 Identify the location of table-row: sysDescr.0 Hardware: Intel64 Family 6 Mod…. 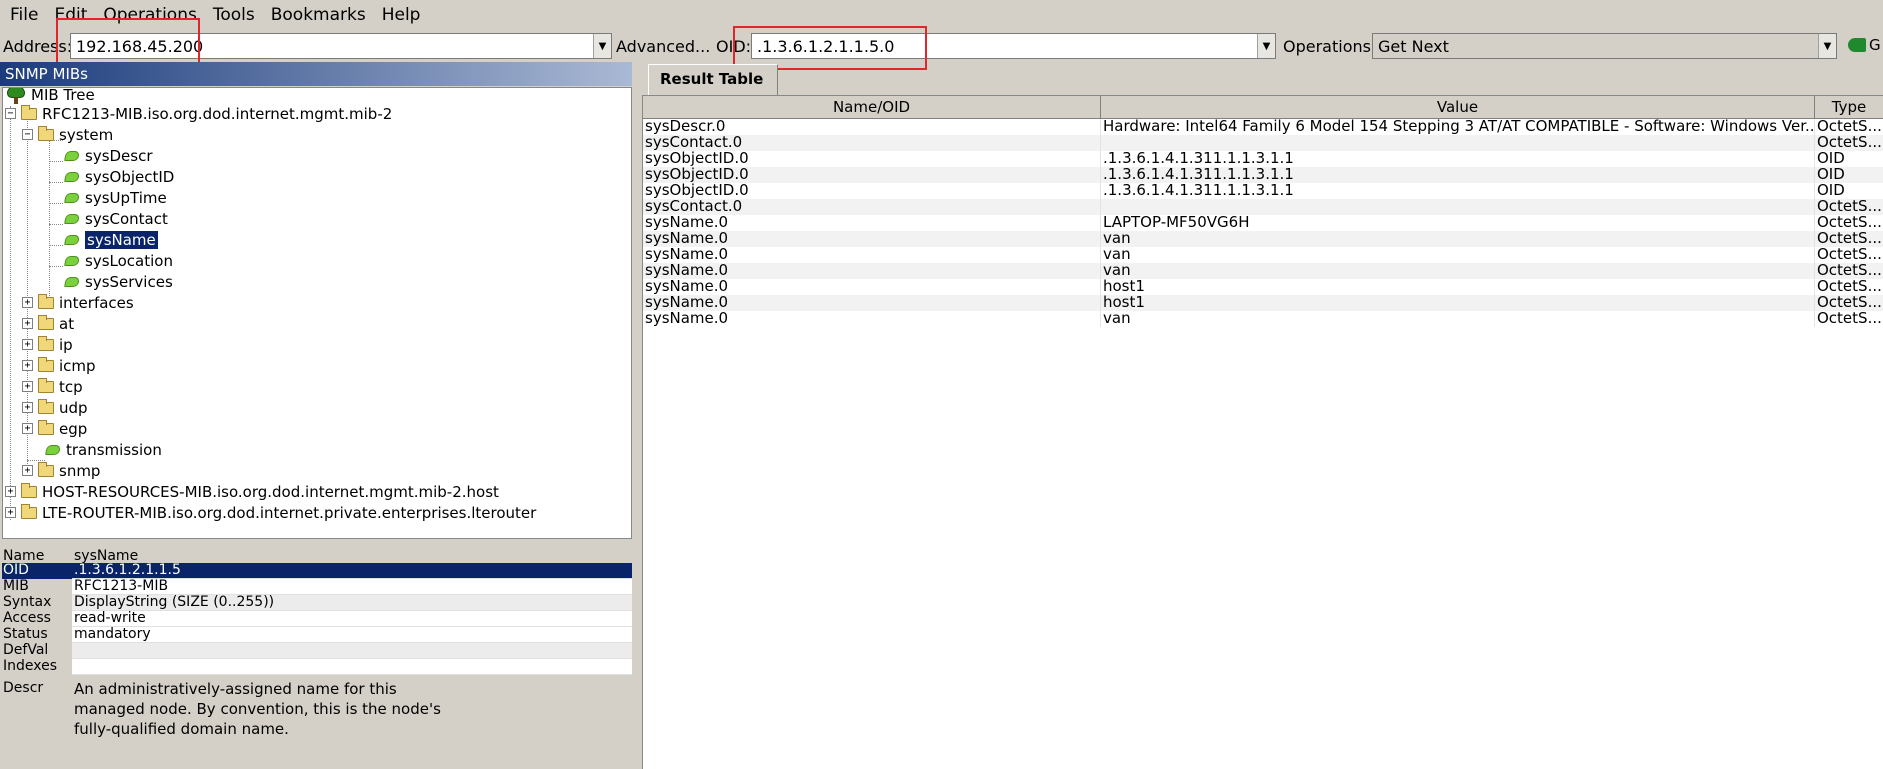
(1263, 127).